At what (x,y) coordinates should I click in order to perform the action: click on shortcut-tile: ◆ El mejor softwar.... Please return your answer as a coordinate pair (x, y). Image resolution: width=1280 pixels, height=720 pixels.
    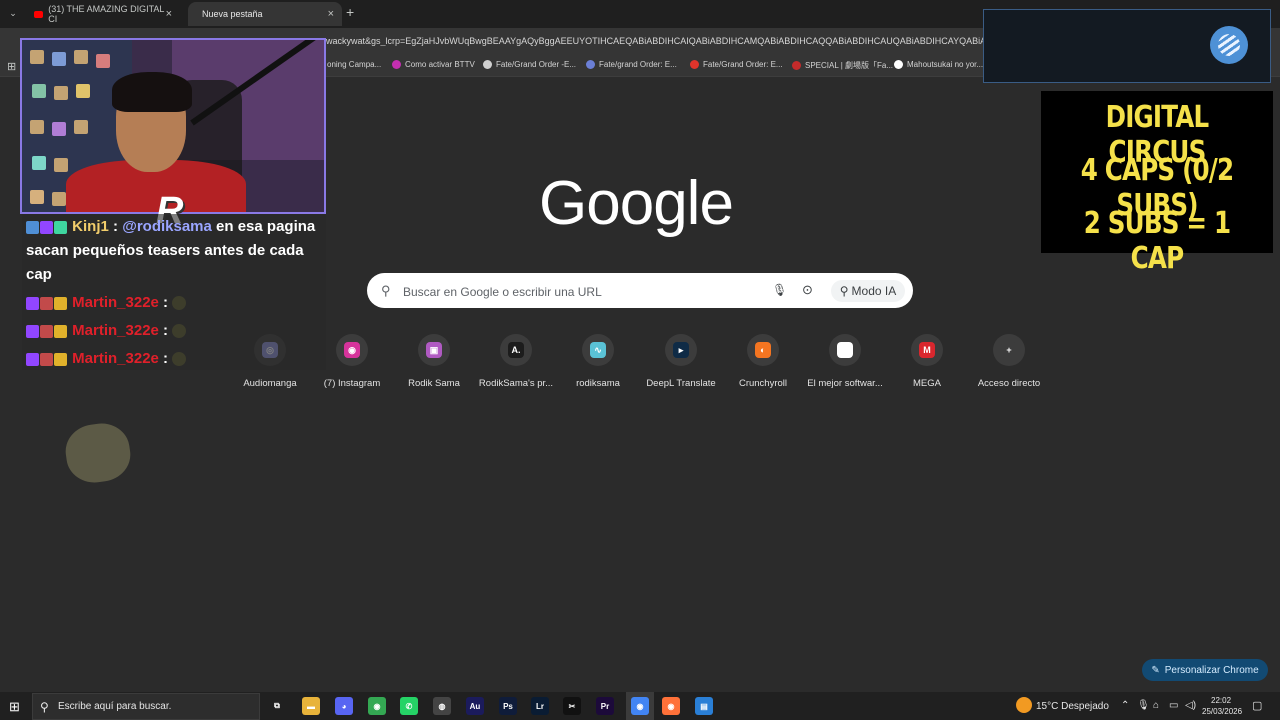
    Looking at the image, I should click on (845, 361).